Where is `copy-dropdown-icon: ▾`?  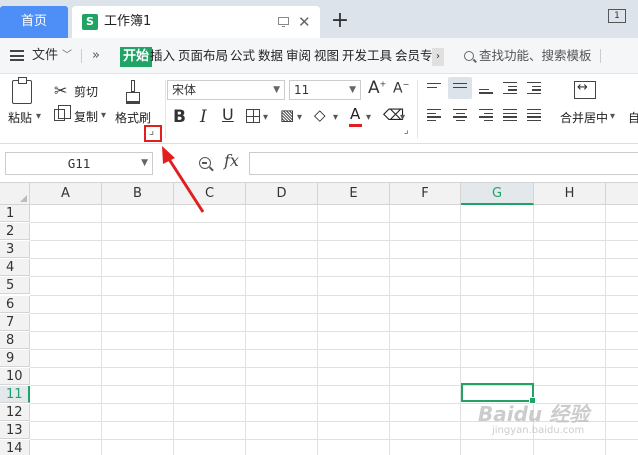
copy-dropdown-icon: ▾ is located at coordinates (103, 115).